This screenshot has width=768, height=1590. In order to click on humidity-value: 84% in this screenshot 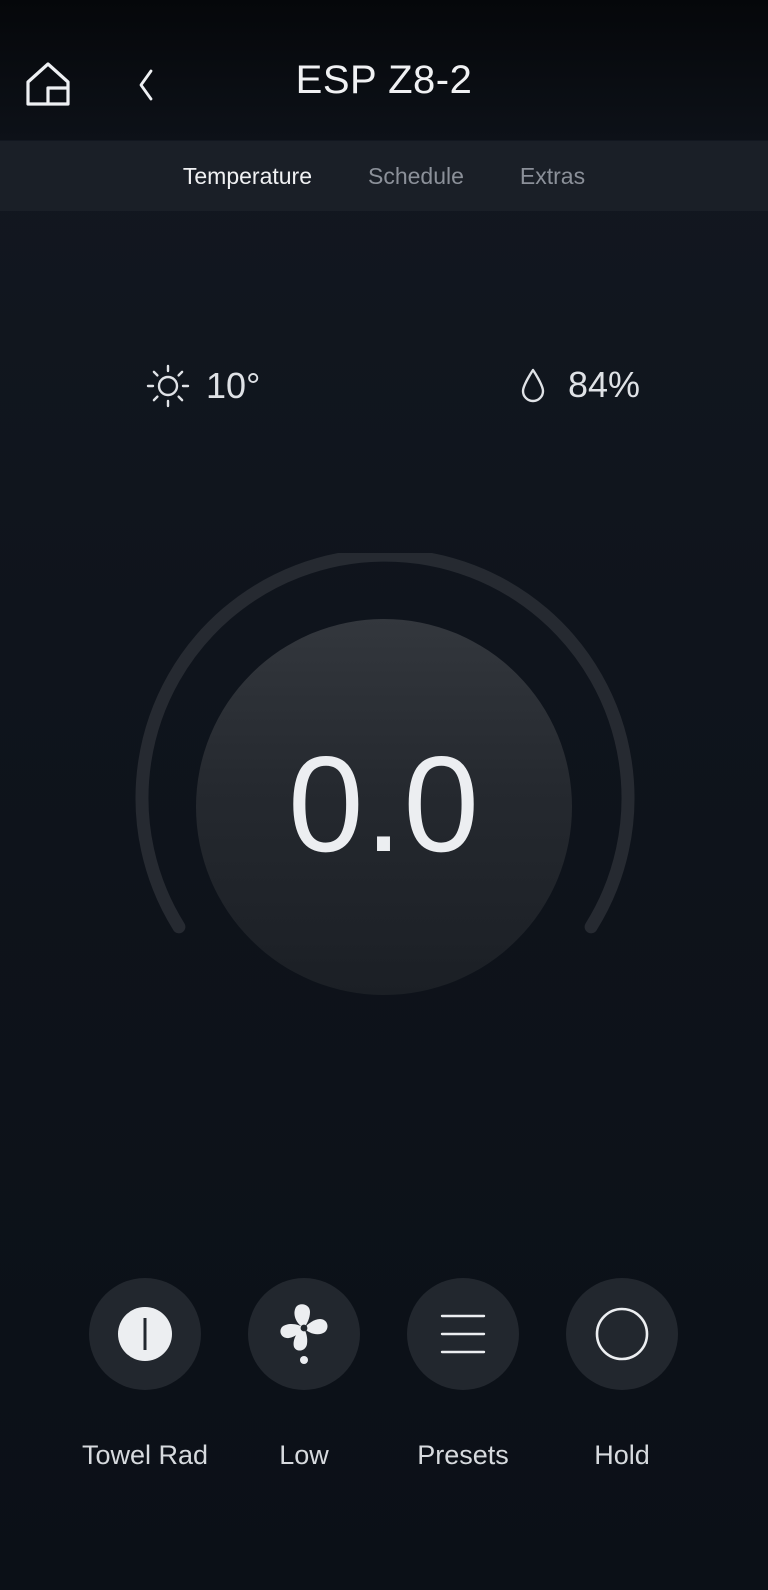, I will do `click(604, 384)`.